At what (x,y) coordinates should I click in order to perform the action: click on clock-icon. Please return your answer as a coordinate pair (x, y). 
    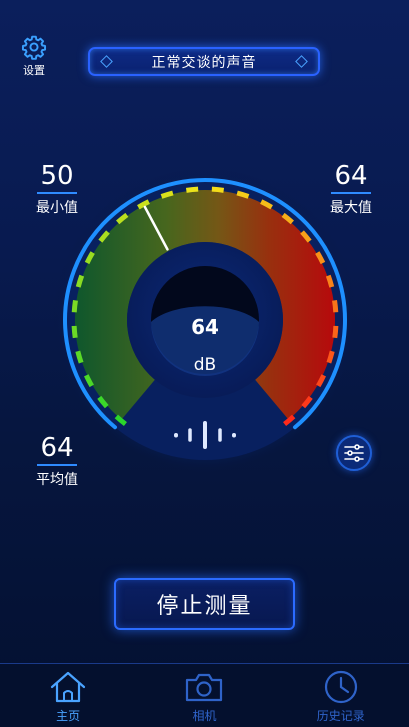
    Looking at the image, I should click on (340, 687).